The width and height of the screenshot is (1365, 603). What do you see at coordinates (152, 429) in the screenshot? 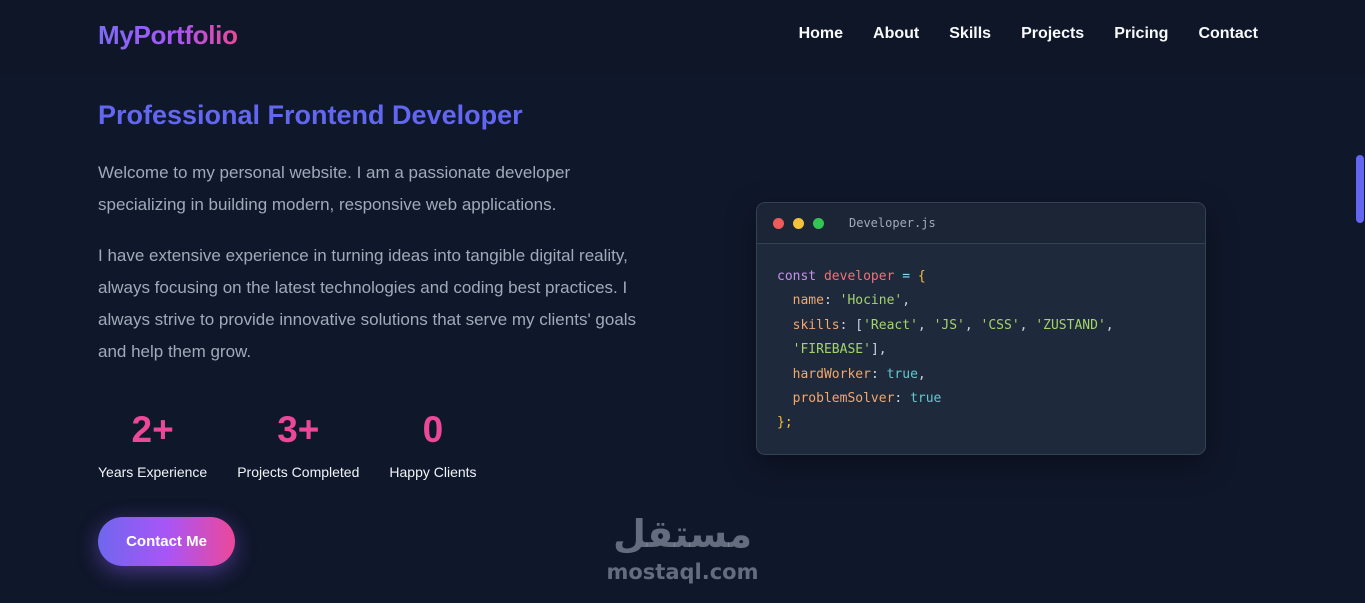
I see `stat-value: 2+` at bounding box center [152, 429].